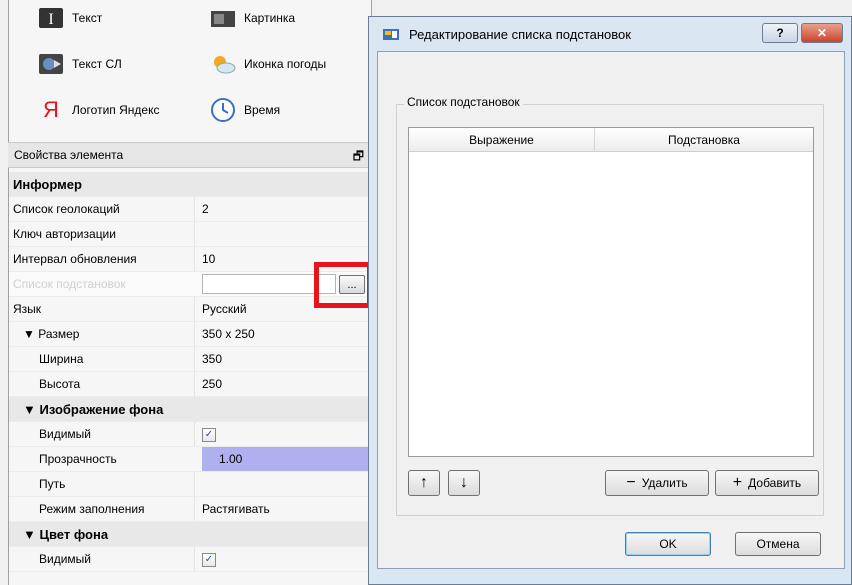 Image resolution: width=852 pixels, height=585 pixels. Describe the element at coordinates (189, 534) in the screenshot. I see `section-background-color: ▼ Цвет фона` at that location.